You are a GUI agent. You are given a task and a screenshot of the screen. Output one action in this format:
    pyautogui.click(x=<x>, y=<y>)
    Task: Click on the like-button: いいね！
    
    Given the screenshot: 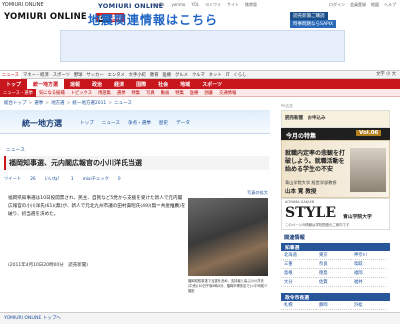 What is the action you would take?
    pyautogui.click(x=53, y=179)
    